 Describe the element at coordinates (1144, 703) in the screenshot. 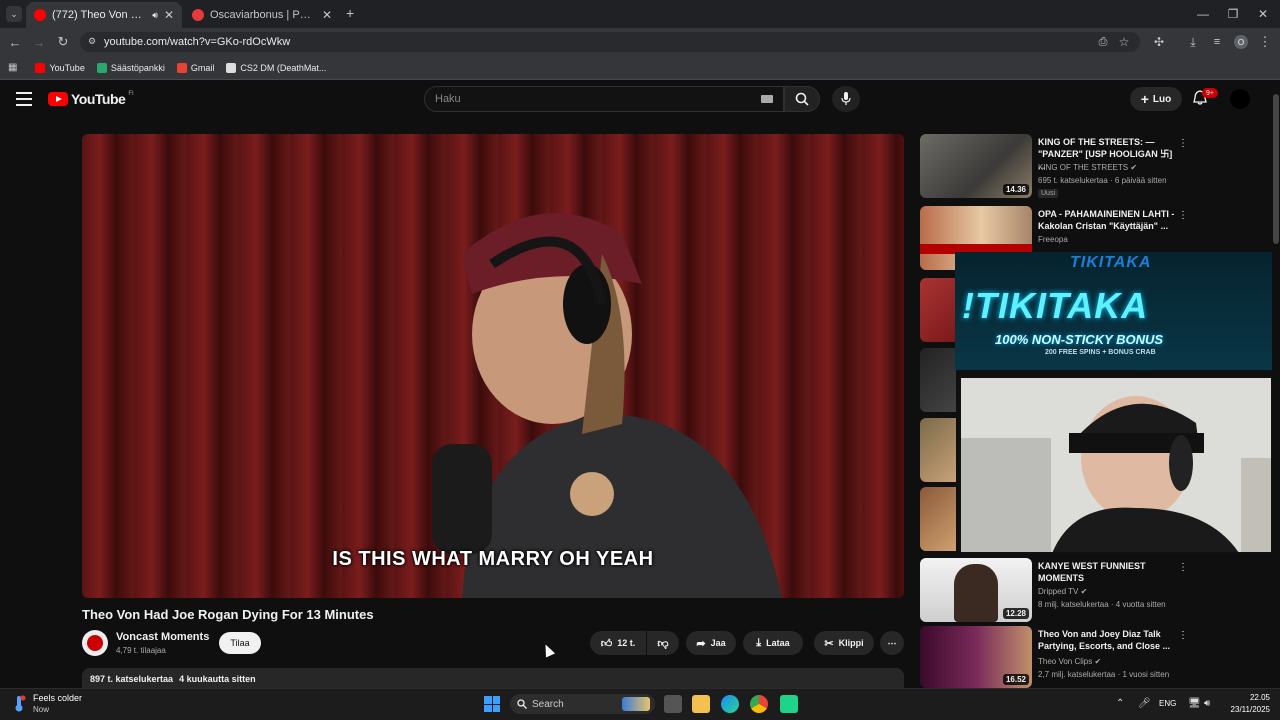

I see `microphone-icon: 🎤︎` at that location.